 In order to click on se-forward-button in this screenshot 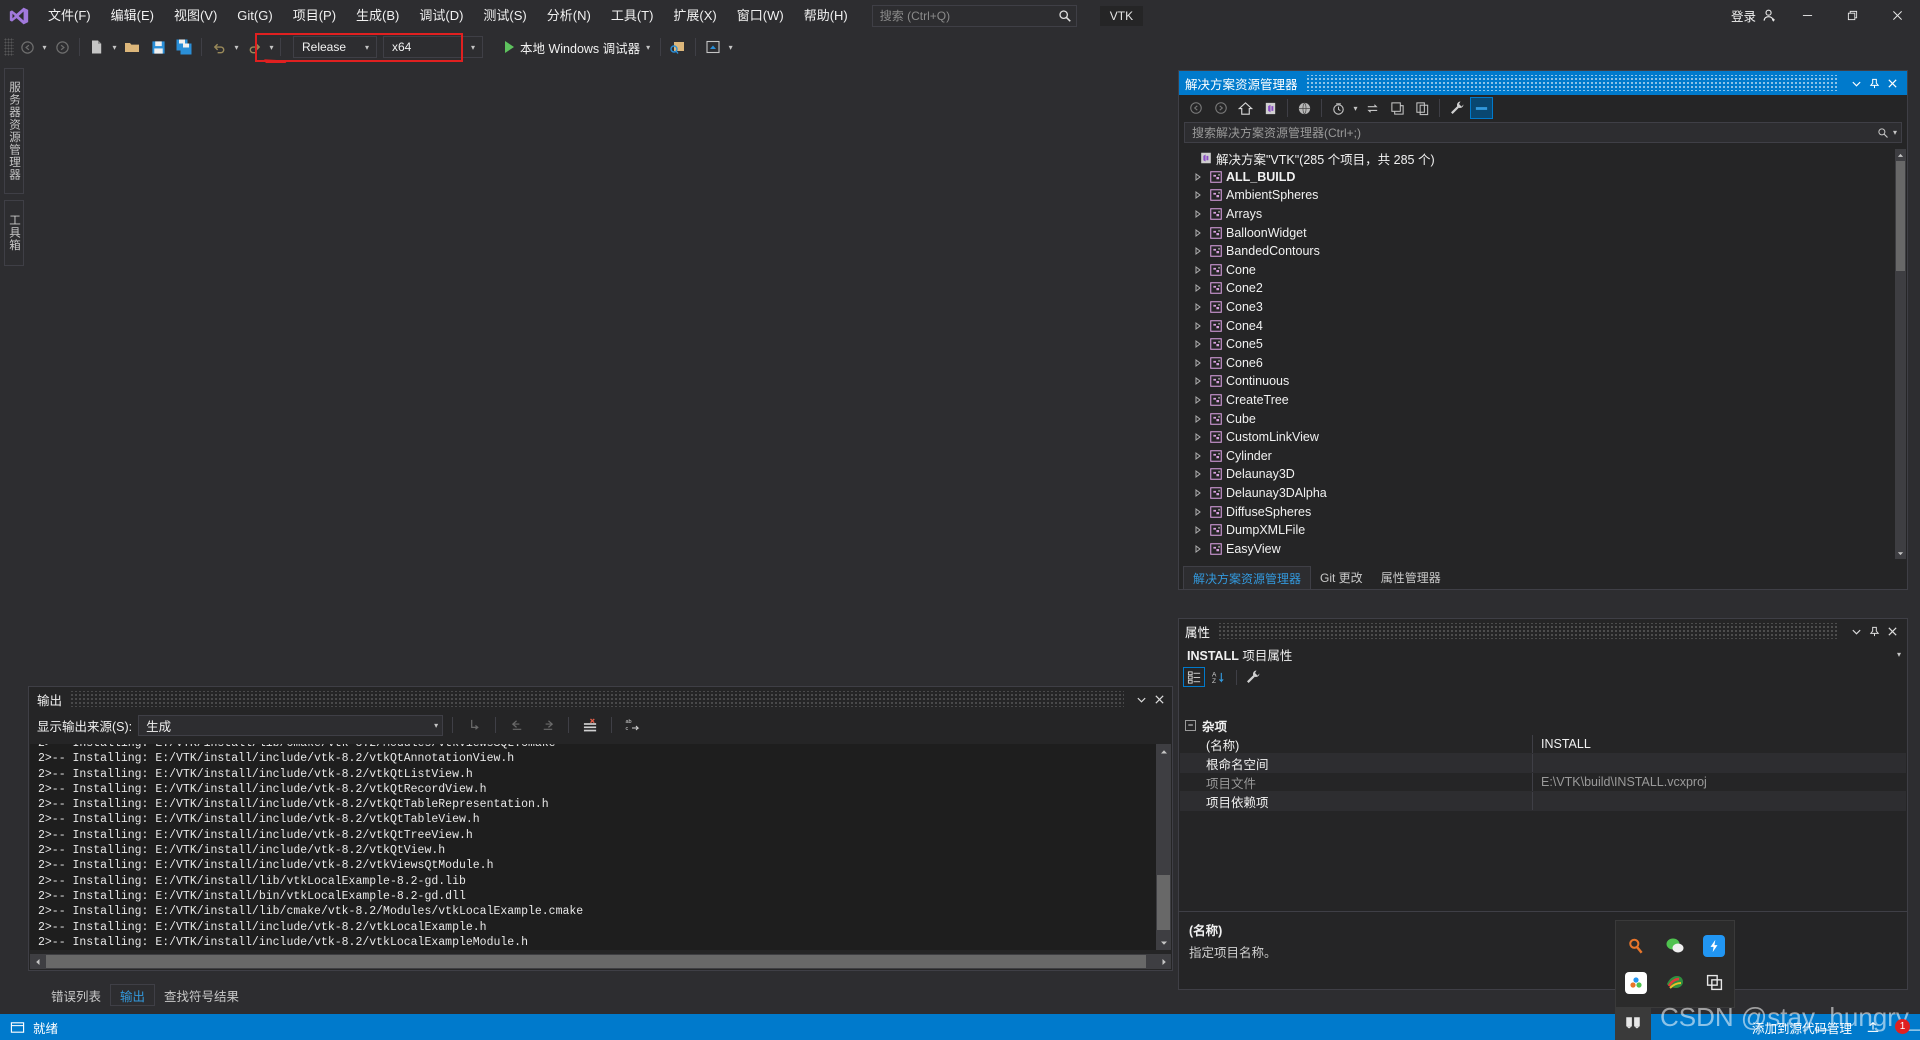, I will do `click(1220, 108)`.